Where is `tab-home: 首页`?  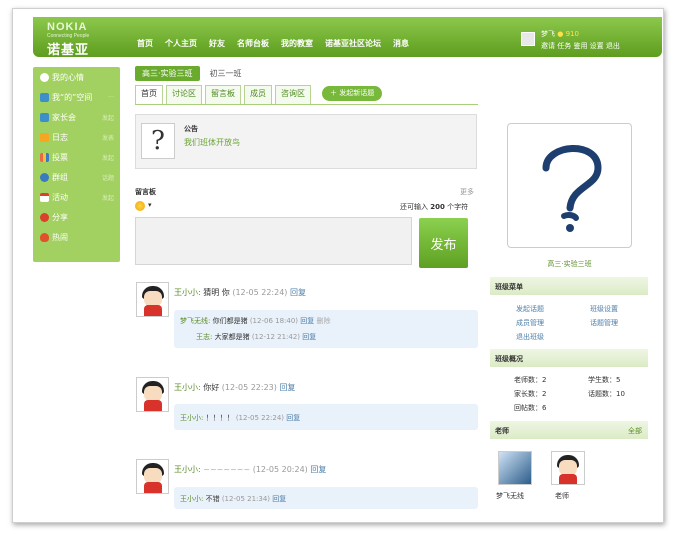
tab-home: 首页 is located at coordinates (149, 94).